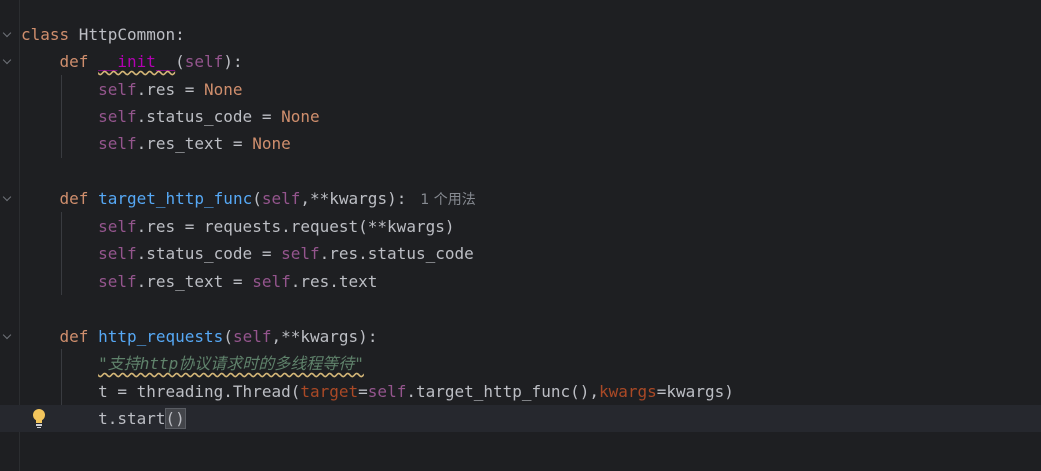 This screenshot has width=1041, height=471. I want to click on code-line: class HttpCommon:, so click(520, 34).